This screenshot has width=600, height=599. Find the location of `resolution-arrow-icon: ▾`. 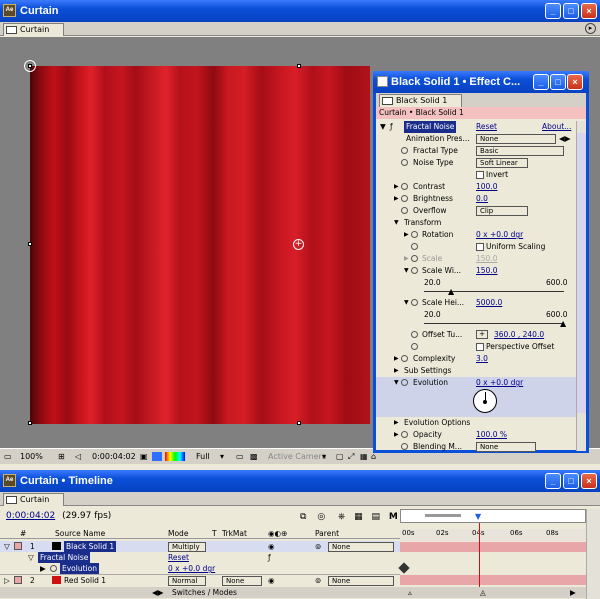

resolution-arrow-icon: ▾ is located at coordinates (222, 456).